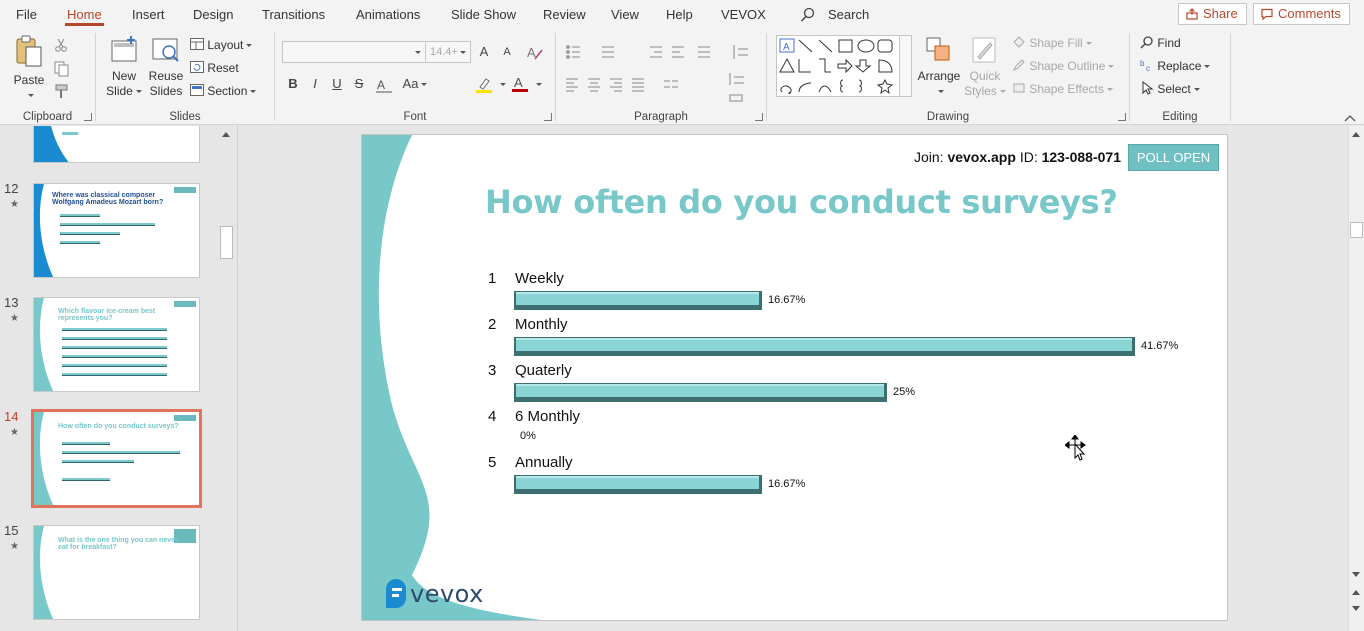 This screenshot has height=631, width=1364. Describe the element at coordinates (485, 85) in the screenshot. I see `highlight-icon` at that location.